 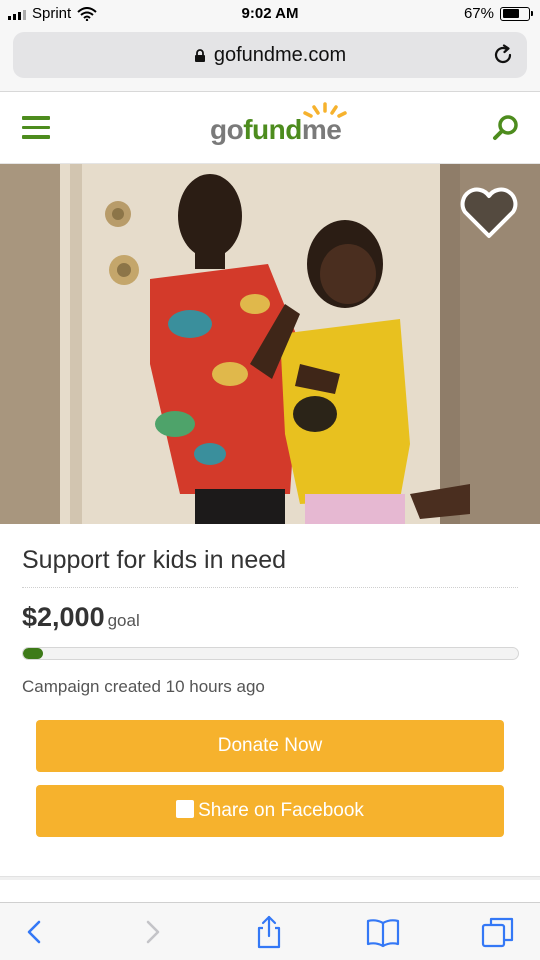 I want to click on logo-go: go, so click(x=227, y=129).